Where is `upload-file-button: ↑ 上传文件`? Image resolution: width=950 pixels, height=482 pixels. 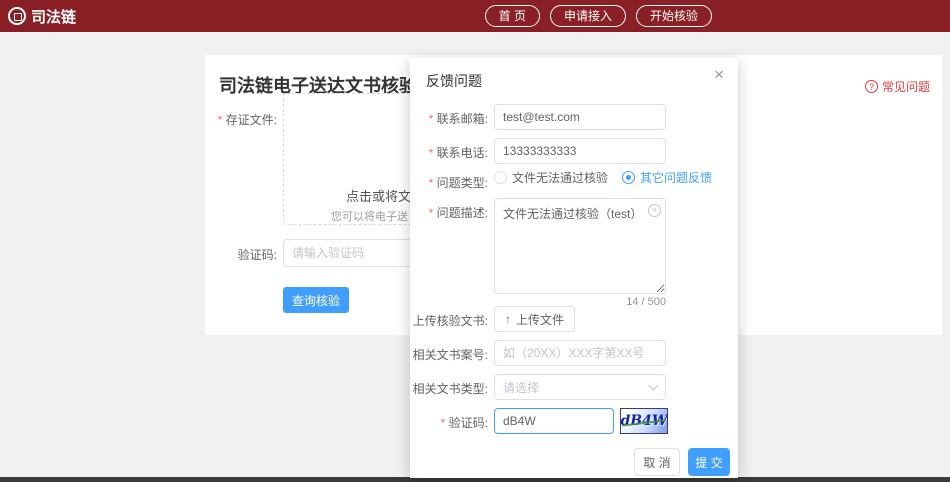
upload-file-button: ↑ 上传文件 is located at coordinates (535, 319).